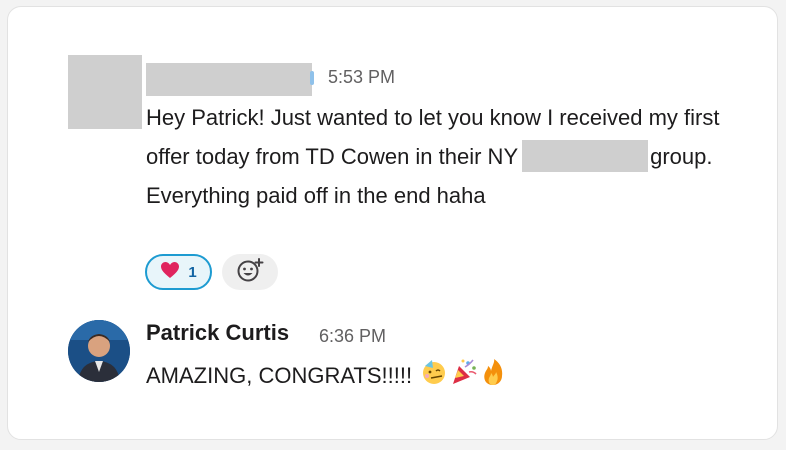  Describe the element at coordinates (493, 376) in the screenshot. I see `fire-emoji-icon` at that location.